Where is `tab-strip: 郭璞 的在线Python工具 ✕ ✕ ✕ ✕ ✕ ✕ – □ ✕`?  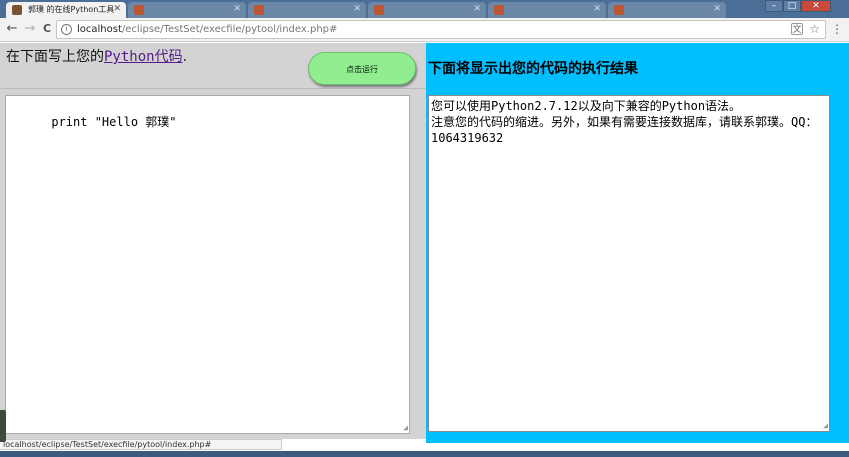
tab-strip: 郭璞 的在线Python工具 ✕ ✕ ✕ ✕ ✕ ✕ – □ ✕ is located at coordinates (424, 9).